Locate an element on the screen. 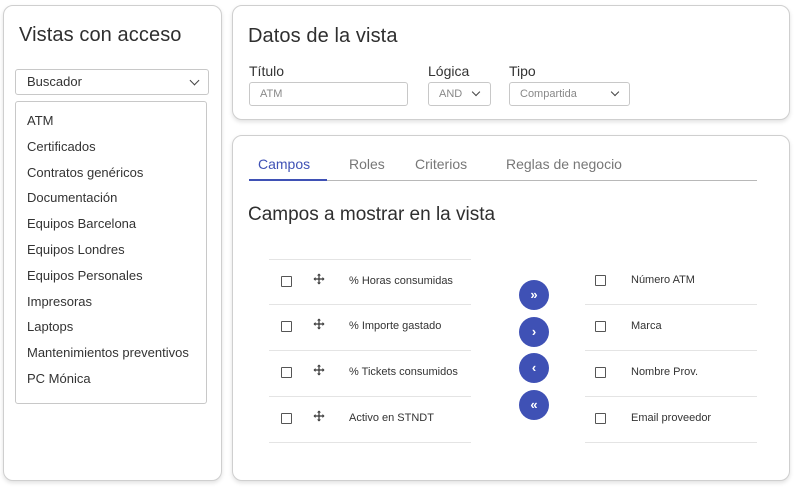 This screenshot has height=500, width=800. move-right-button: › is located at coordinates (534, 332).